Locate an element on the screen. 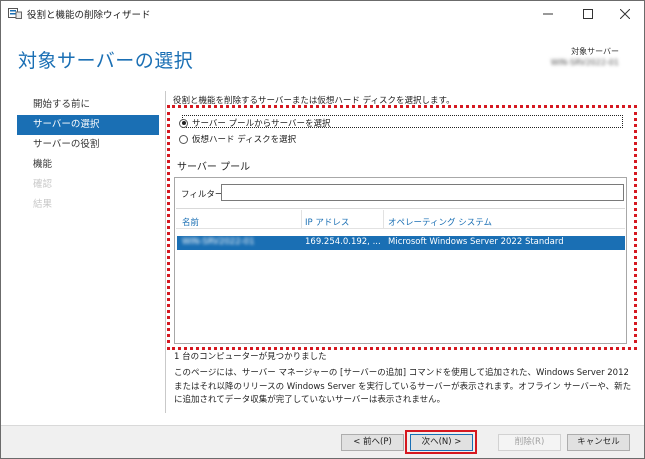  radio-select-vhd: 仮想ハード ディスクを選択 is located at coordinates (237, 139).